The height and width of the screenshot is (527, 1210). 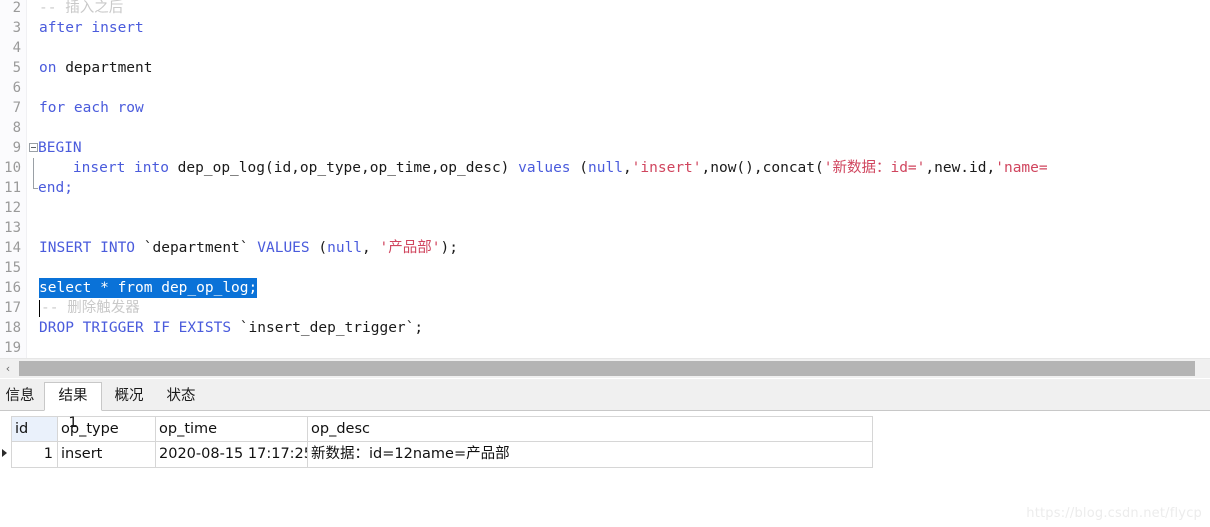 What do you see at coordinates (104, 68) in the screenshot?
I see `sql-identifier: department` at bounding box center [104, 68].